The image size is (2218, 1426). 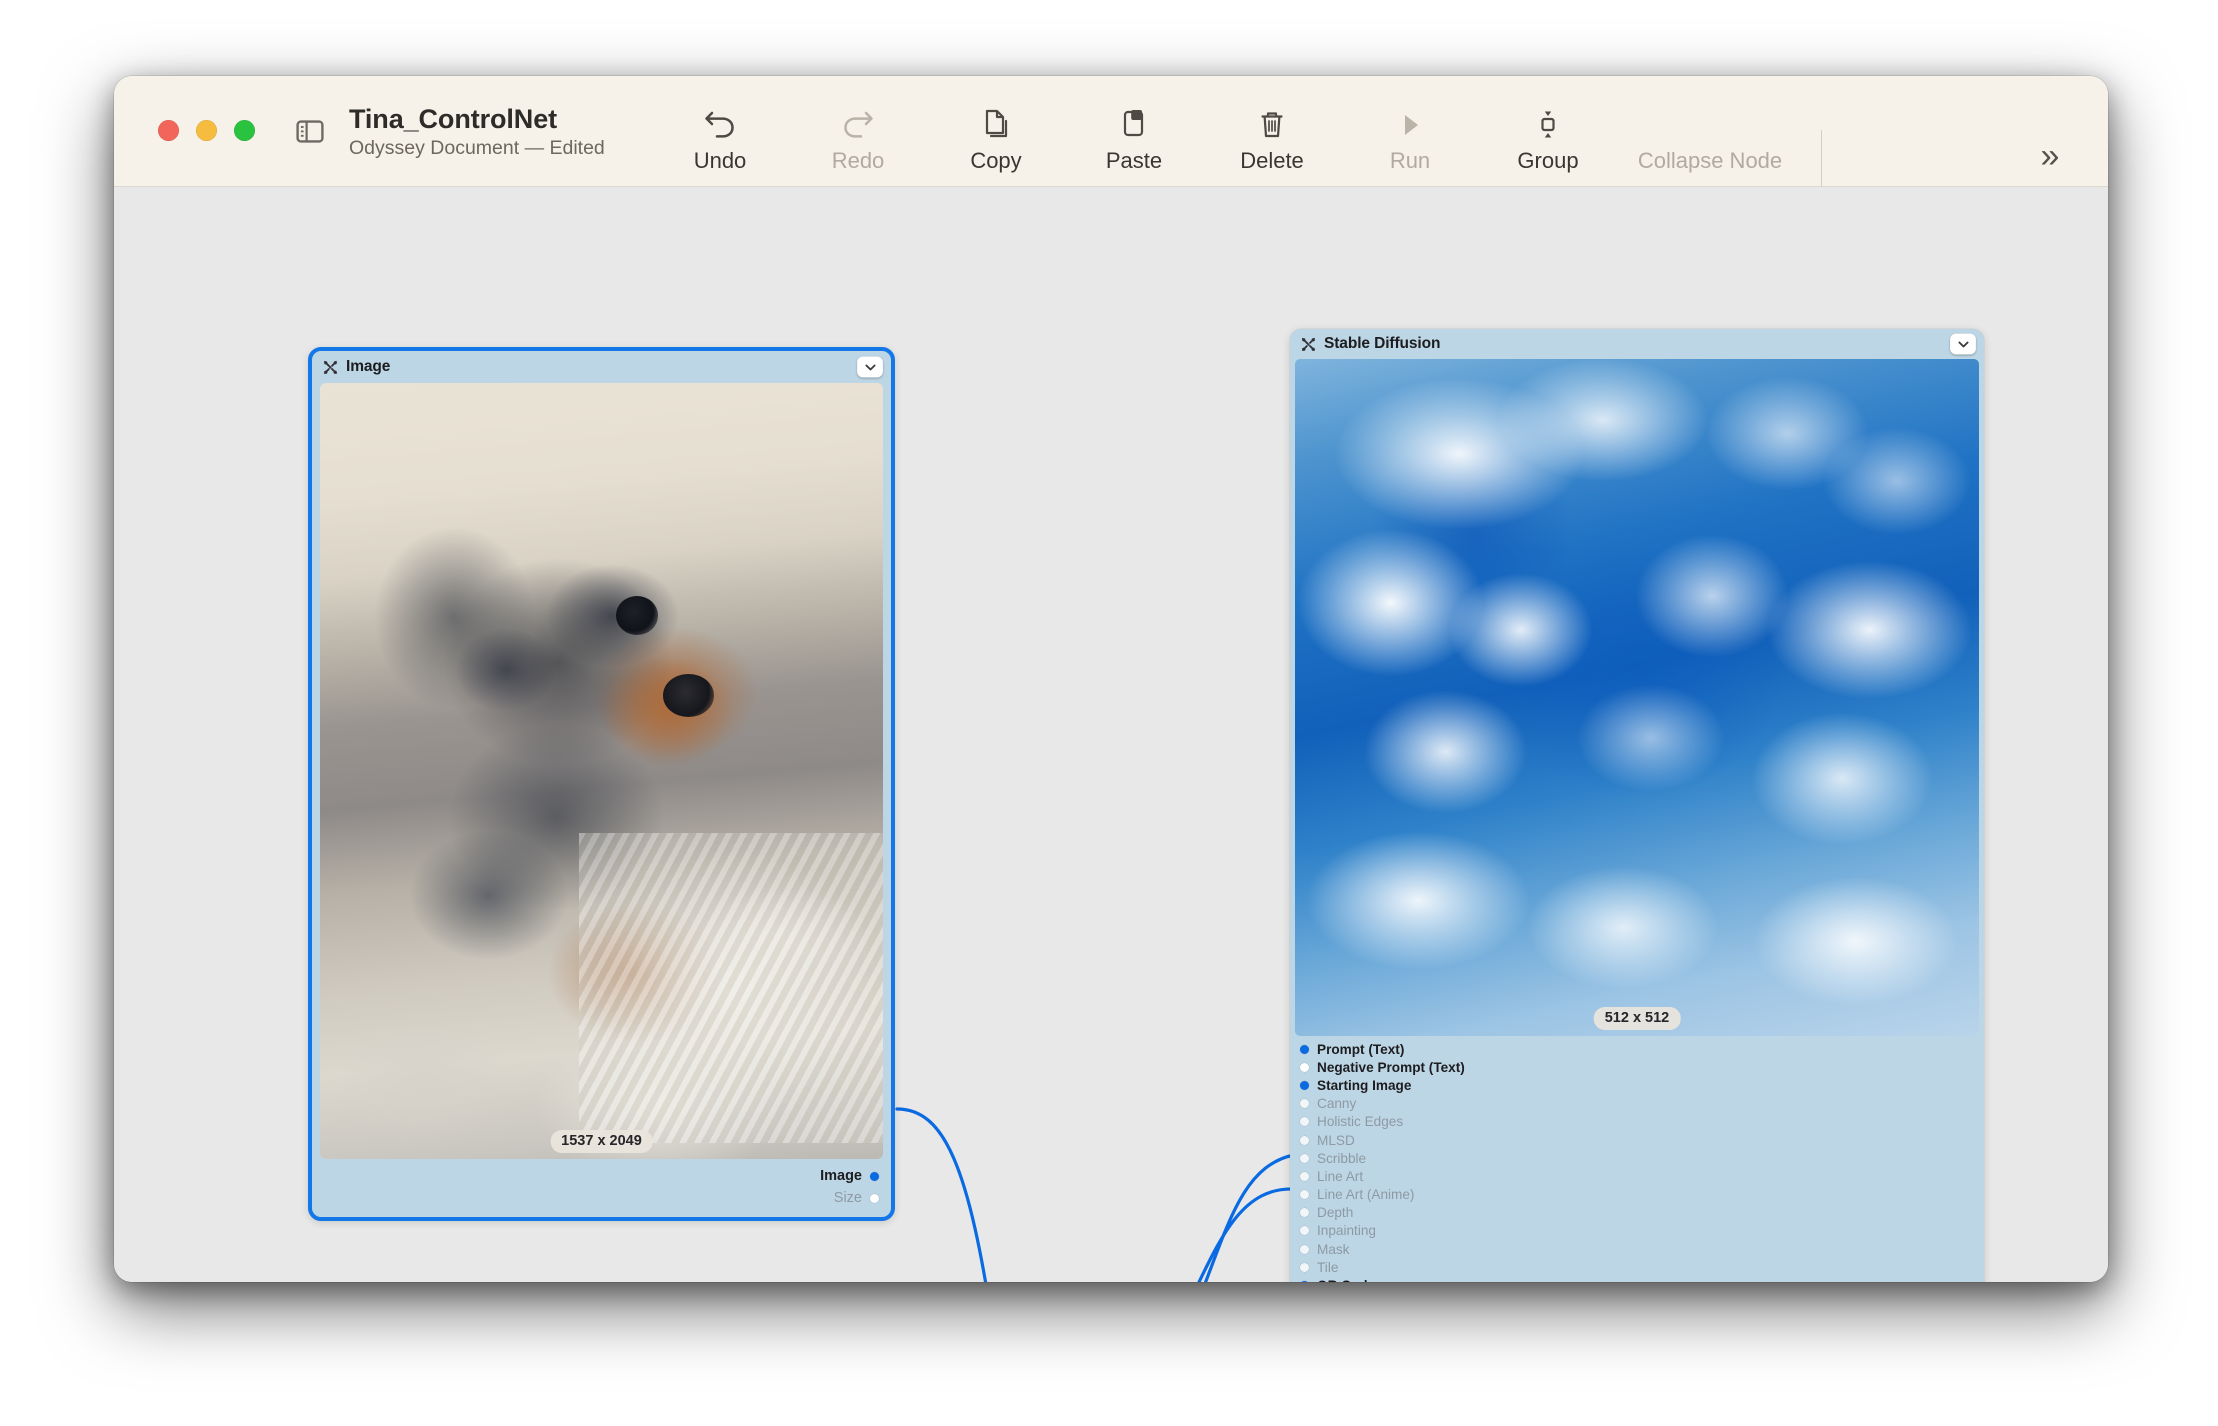 I want to click on collapse-node-label: Collapse Node, so click(x=1710, y=160).